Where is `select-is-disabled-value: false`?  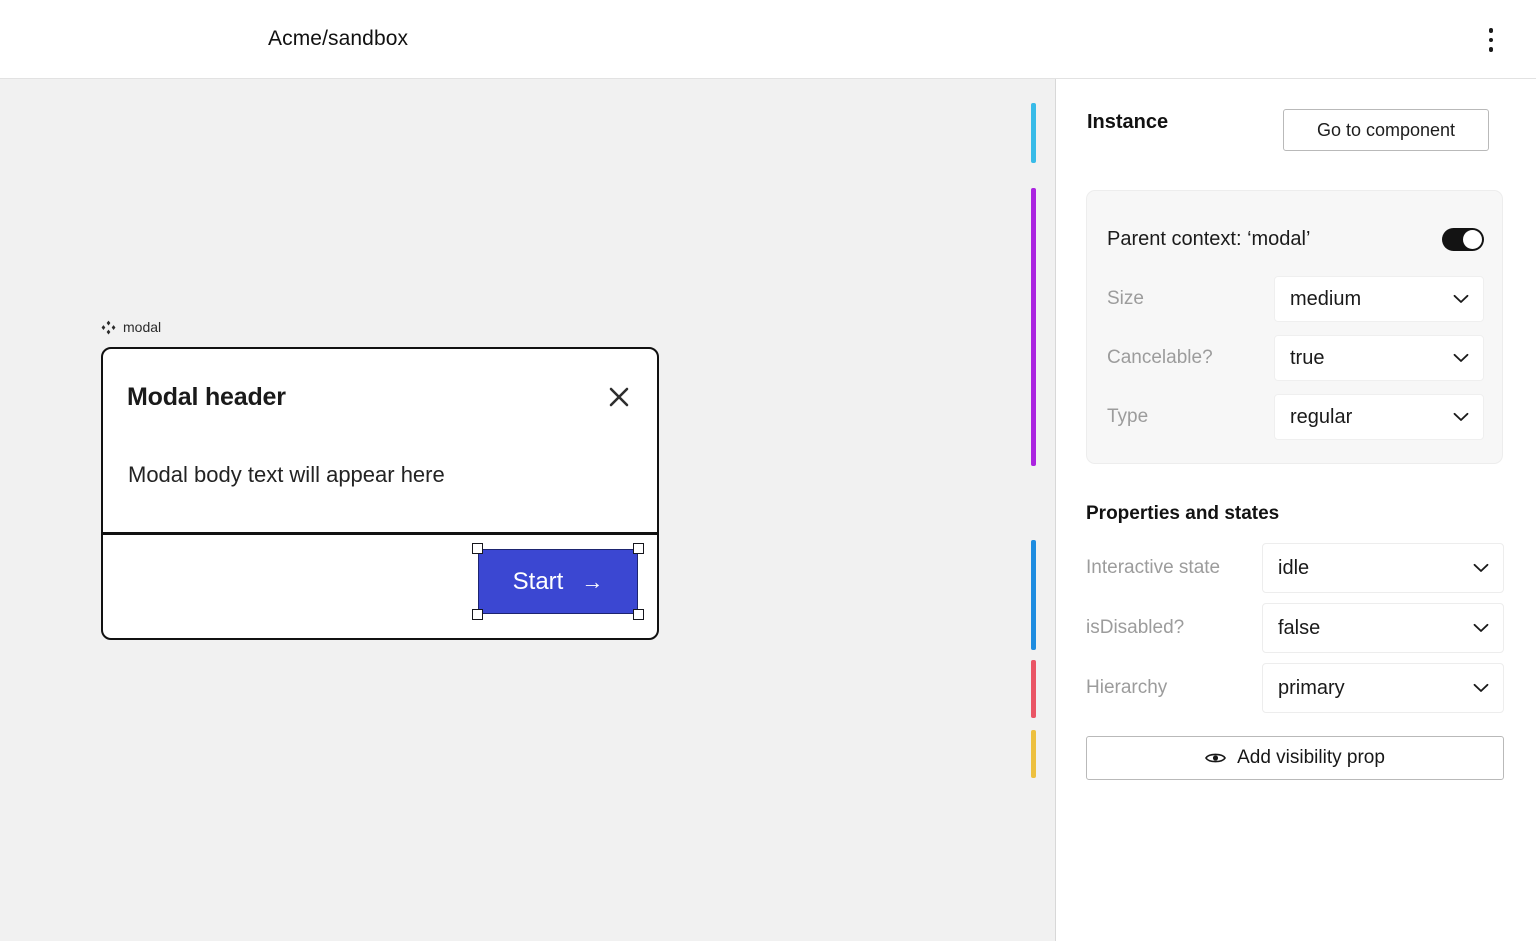
select-is-disabled-value: false is located at coordinates (1299, 627).